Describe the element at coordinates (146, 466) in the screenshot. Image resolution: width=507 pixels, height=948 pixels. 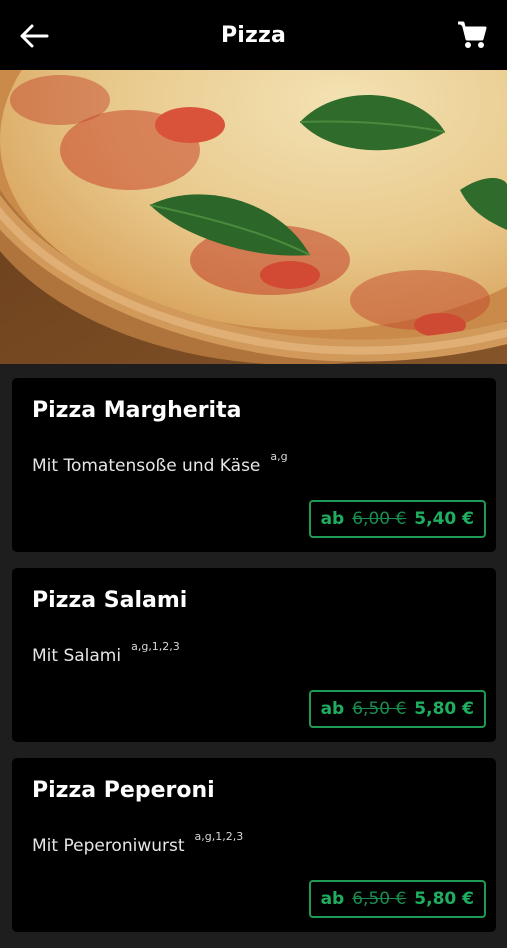
I see `description-text: Mit Tomatensoße und Käse` at that location.